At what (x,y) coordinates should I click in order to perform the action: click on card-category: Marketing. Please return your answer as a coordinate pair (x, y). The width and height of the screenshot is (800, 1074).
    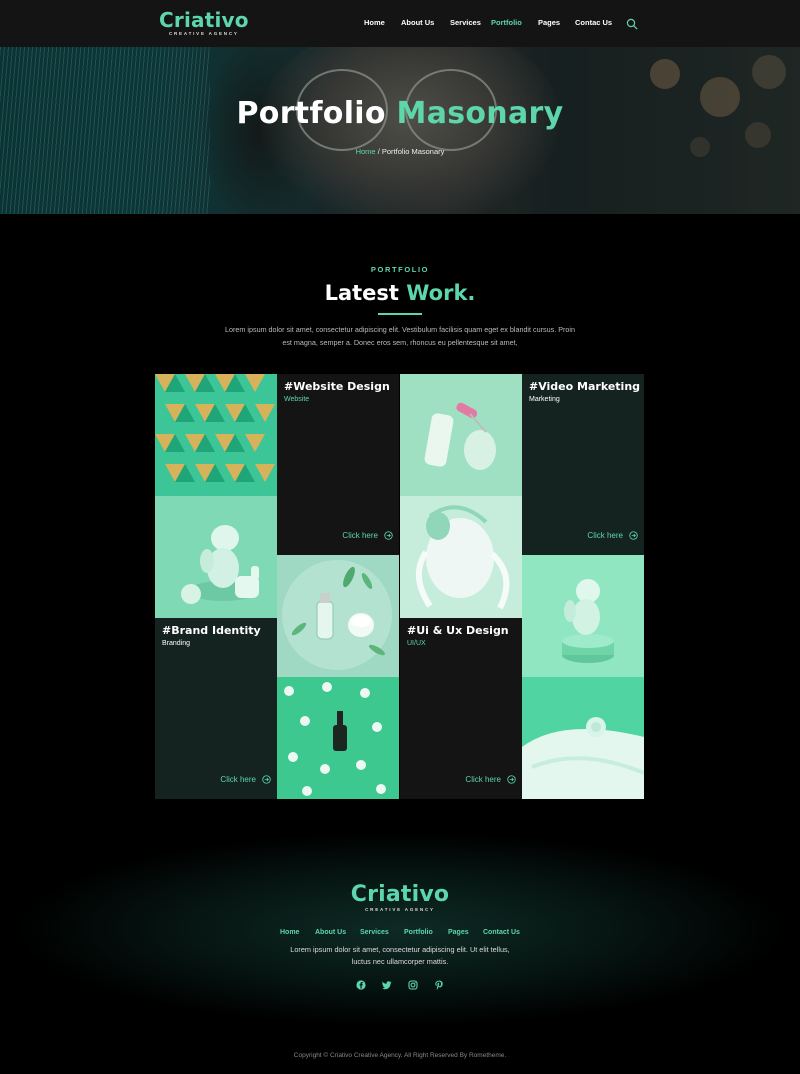
    Looking at the image, I should click on (544, 399).